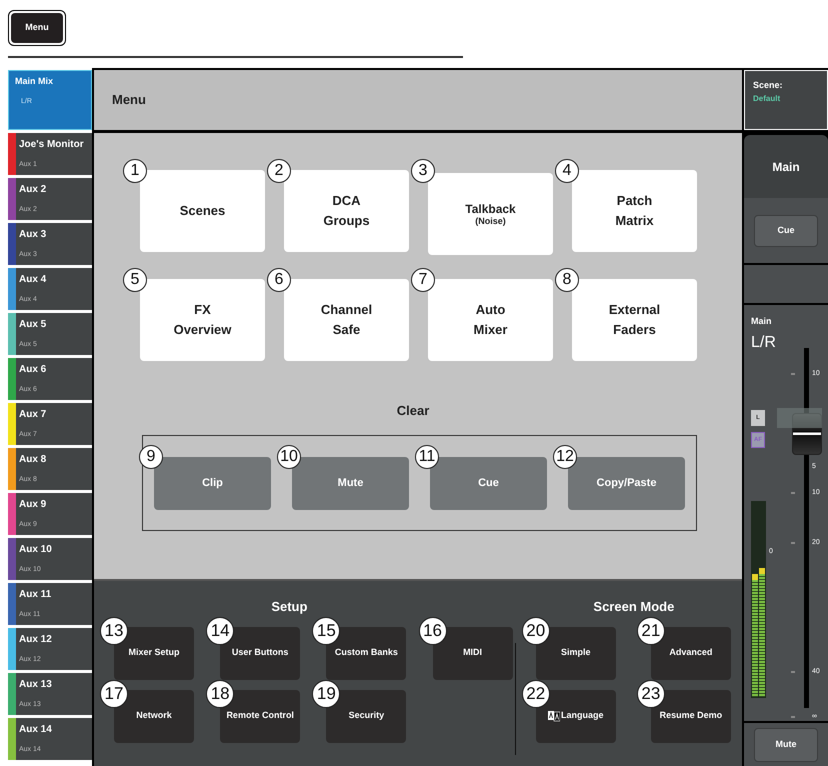  I want to click on number-badge: 20, so click(536, 630).